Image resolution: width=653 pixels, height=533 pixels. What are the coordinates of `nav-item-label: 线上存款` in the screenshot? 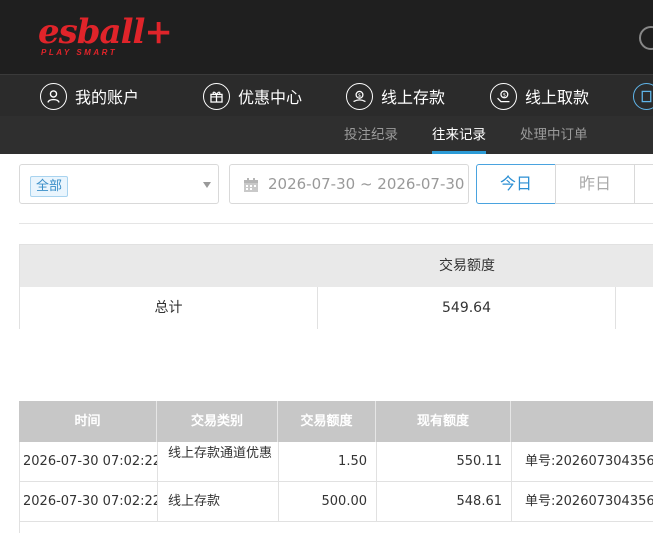 It's located at (413, 97).